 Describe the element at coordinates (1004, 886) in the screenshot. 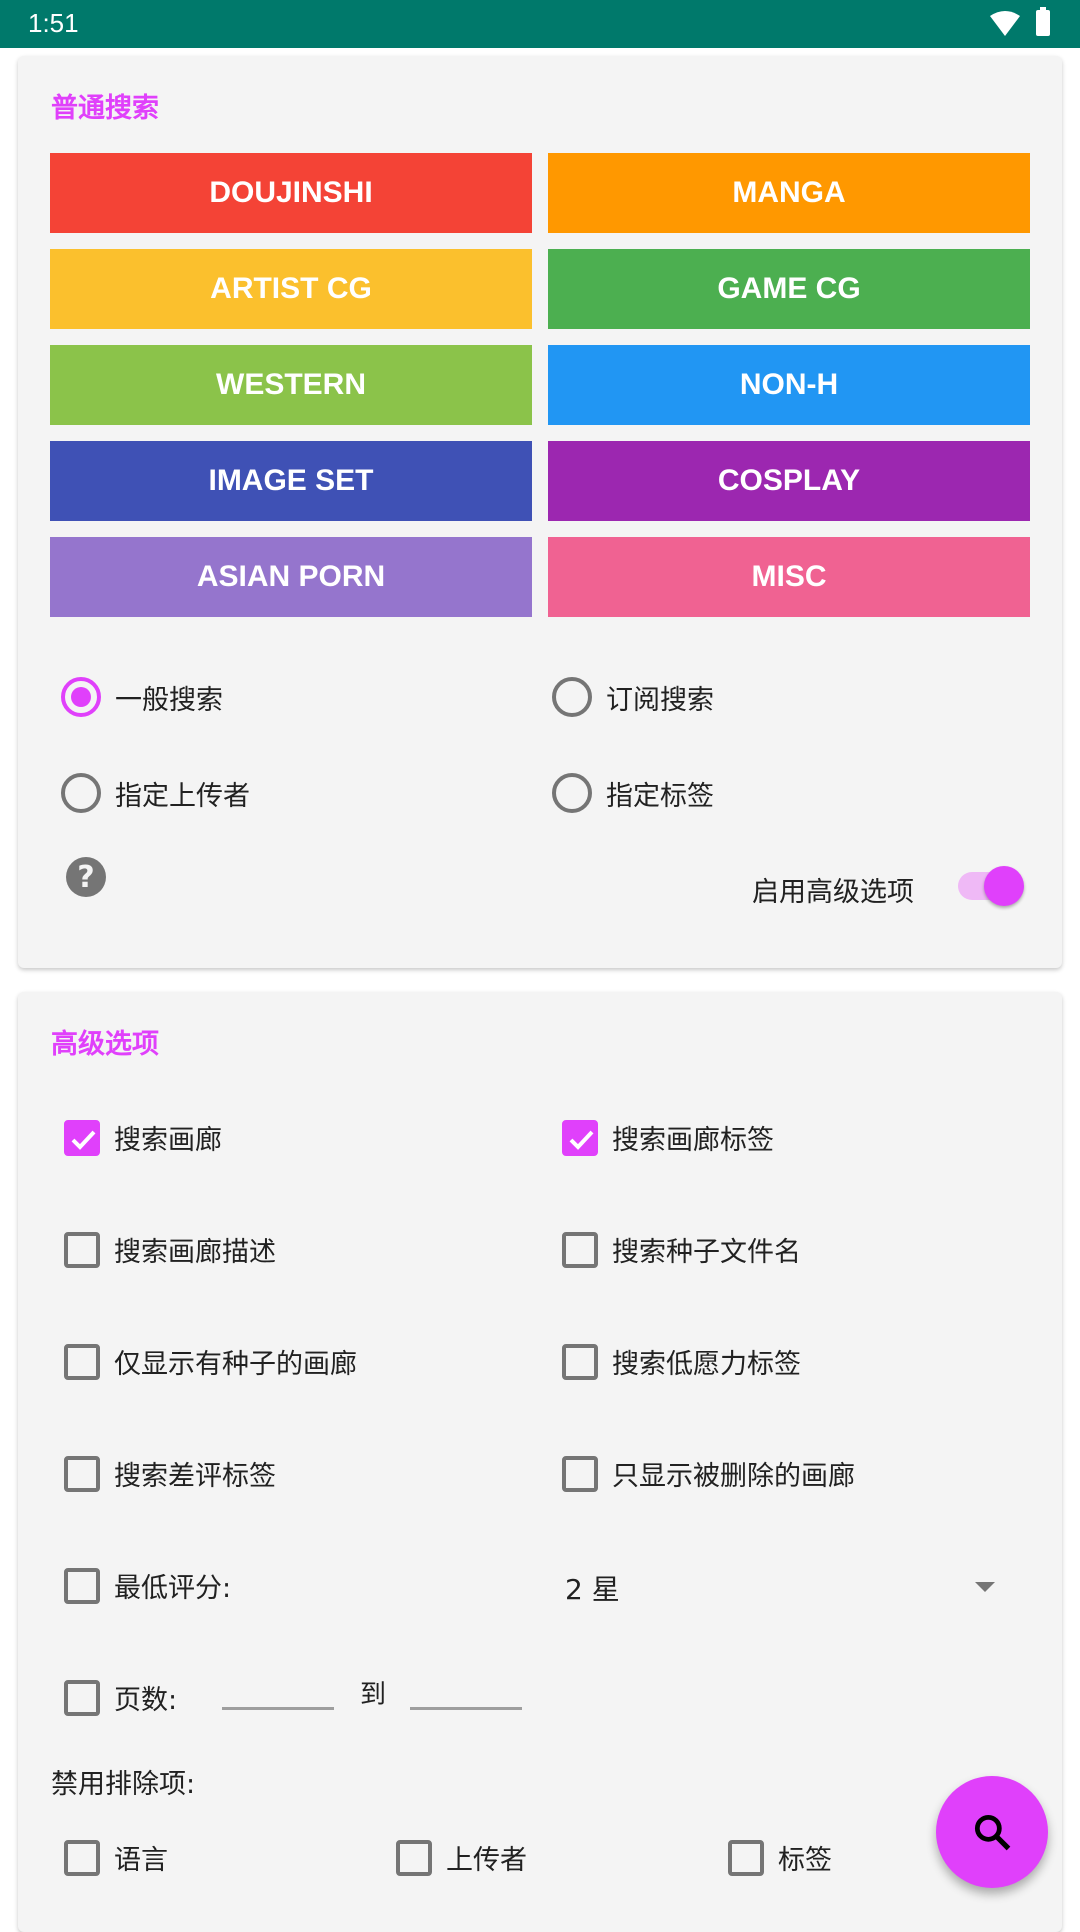

I see `toggle-thumb` at that location.